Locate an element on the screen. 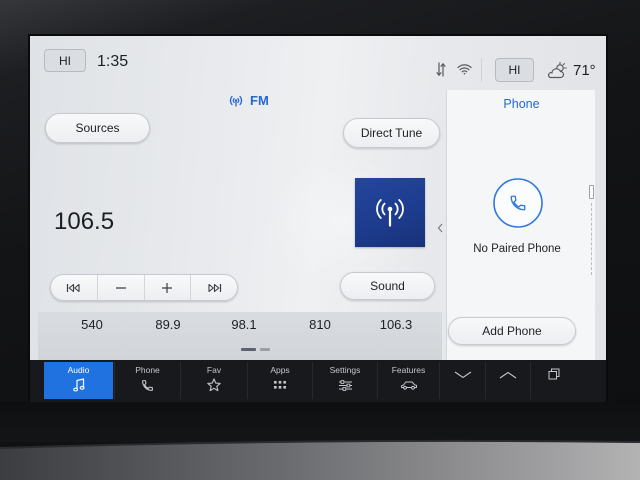 The image size is (640, 480). weather-icon is located at coordinates (557, 70).